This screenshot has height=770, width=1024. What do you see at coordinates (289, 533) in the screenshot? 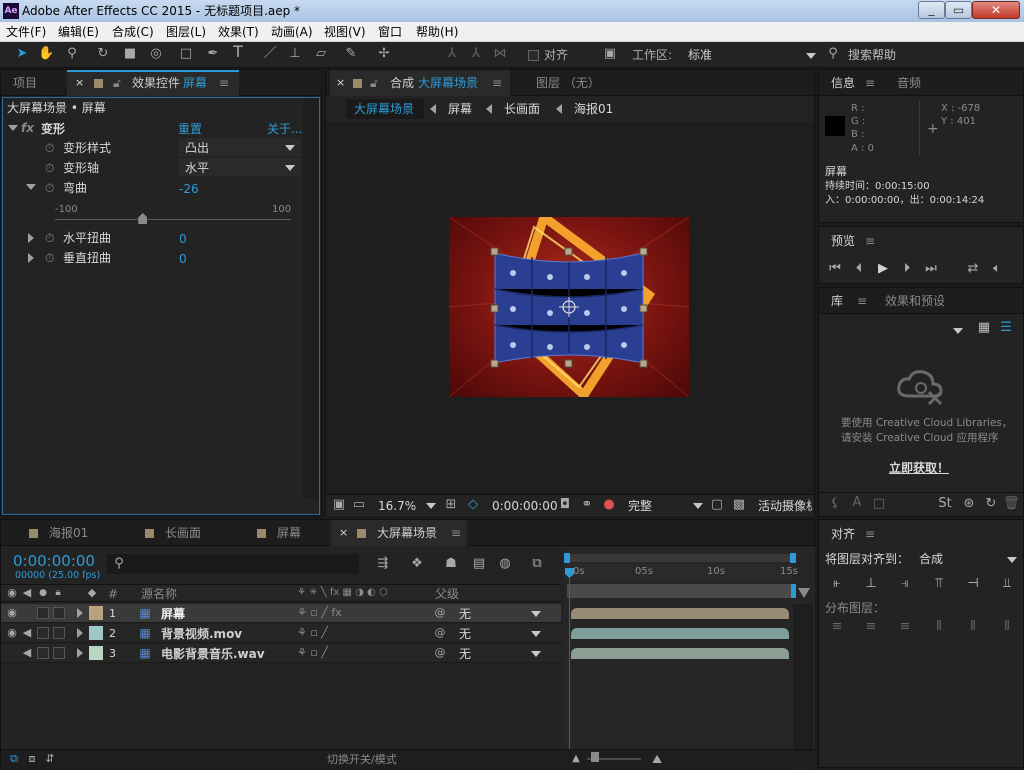
I see `tab-screen: 屏幕` at bounding box center [289, 533].